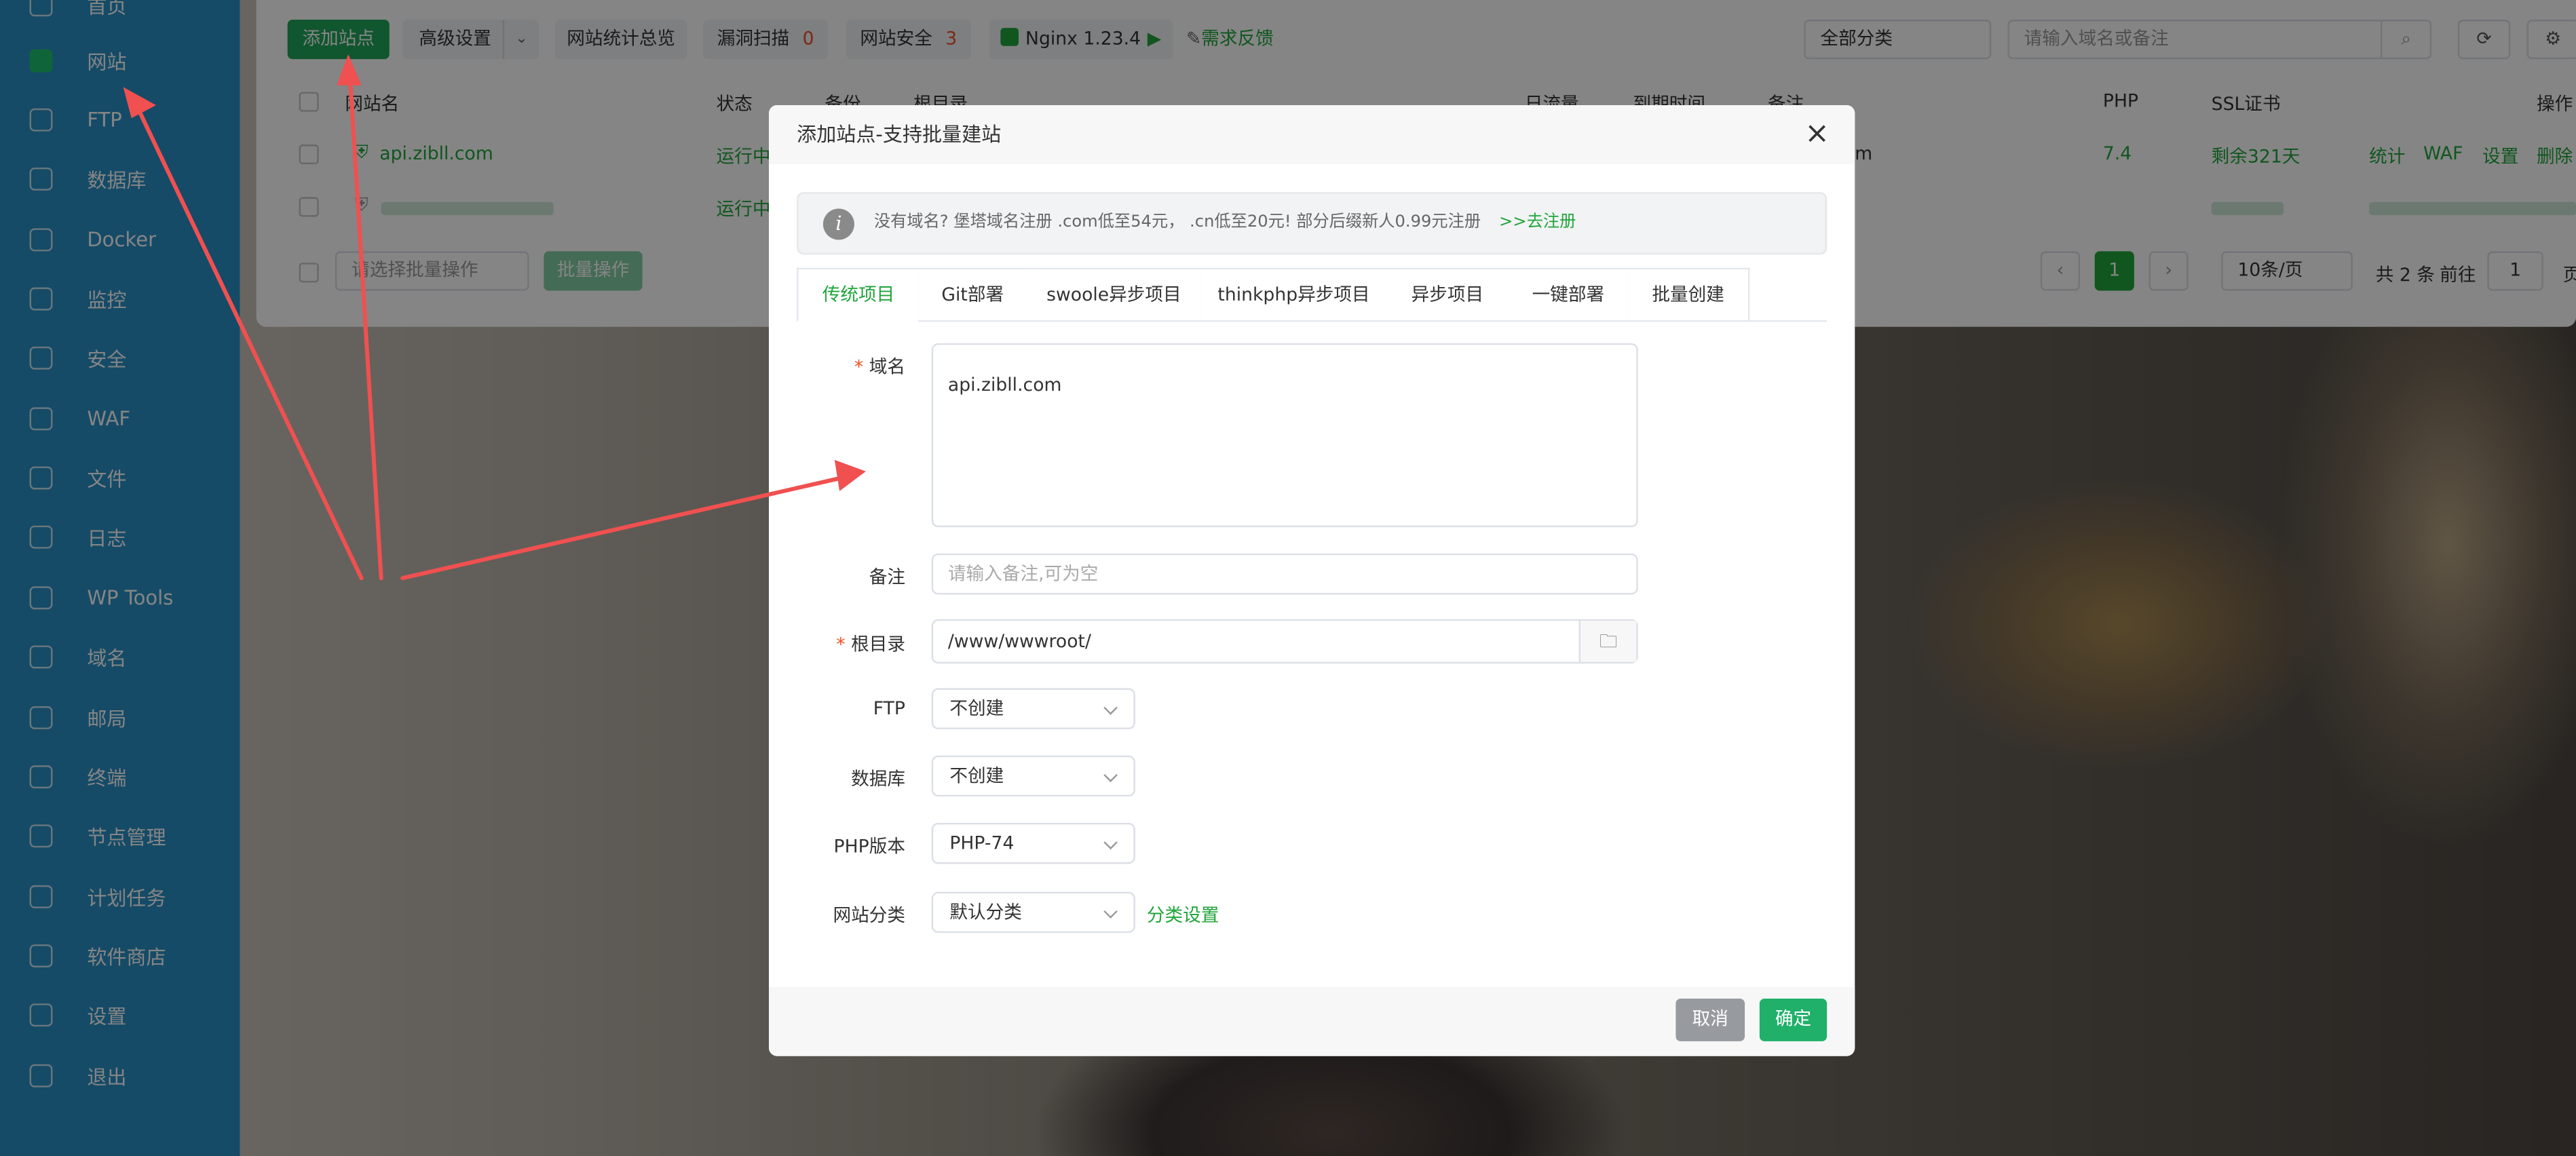 This screenshot has width=2576, height=1156. Describe the element at coordinates (250, 343) in the screenshot. I see `arrow-to-sidebar-website` at that location.